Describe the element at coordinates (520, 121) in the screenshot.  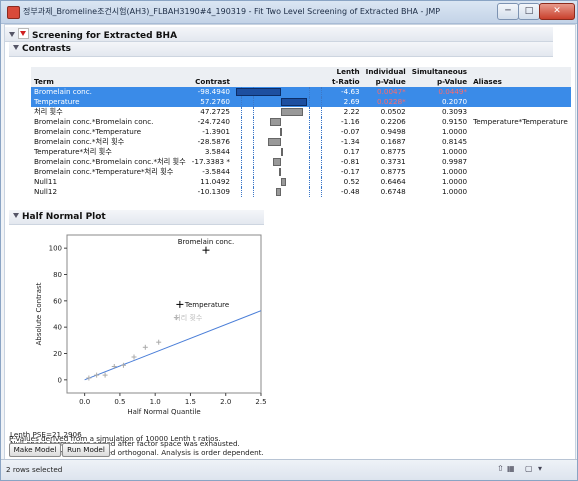
I see `aliases-cell: Temperature*Temperature` at that location.